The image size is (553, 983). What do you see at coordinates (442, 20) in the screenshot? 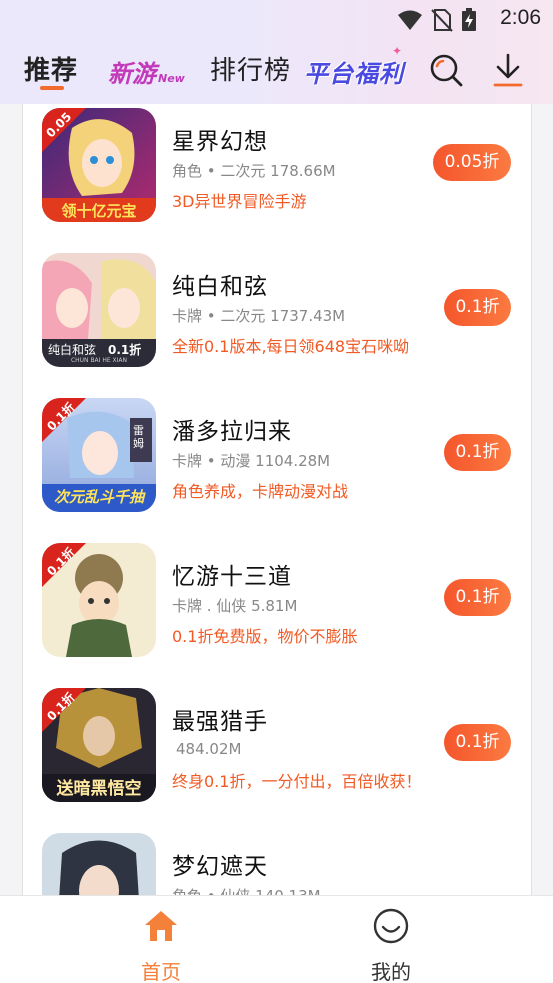
I see `no-sim-icon` at bounding box center [442, 20].